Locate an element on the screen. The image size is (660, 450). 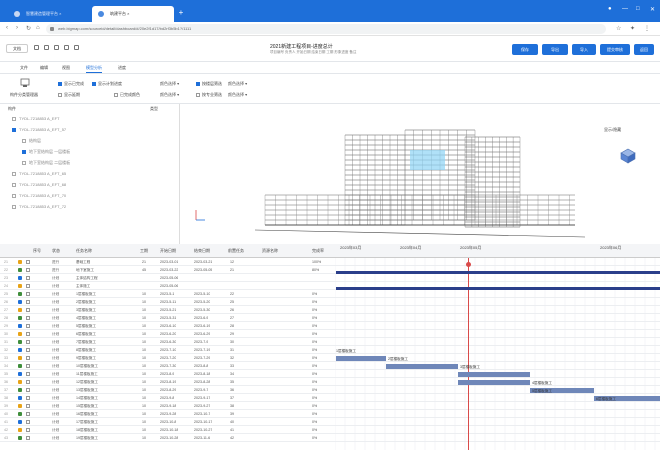
tree-node: TYDL-7218853 A_EFT is located at coordinates (35, 118).